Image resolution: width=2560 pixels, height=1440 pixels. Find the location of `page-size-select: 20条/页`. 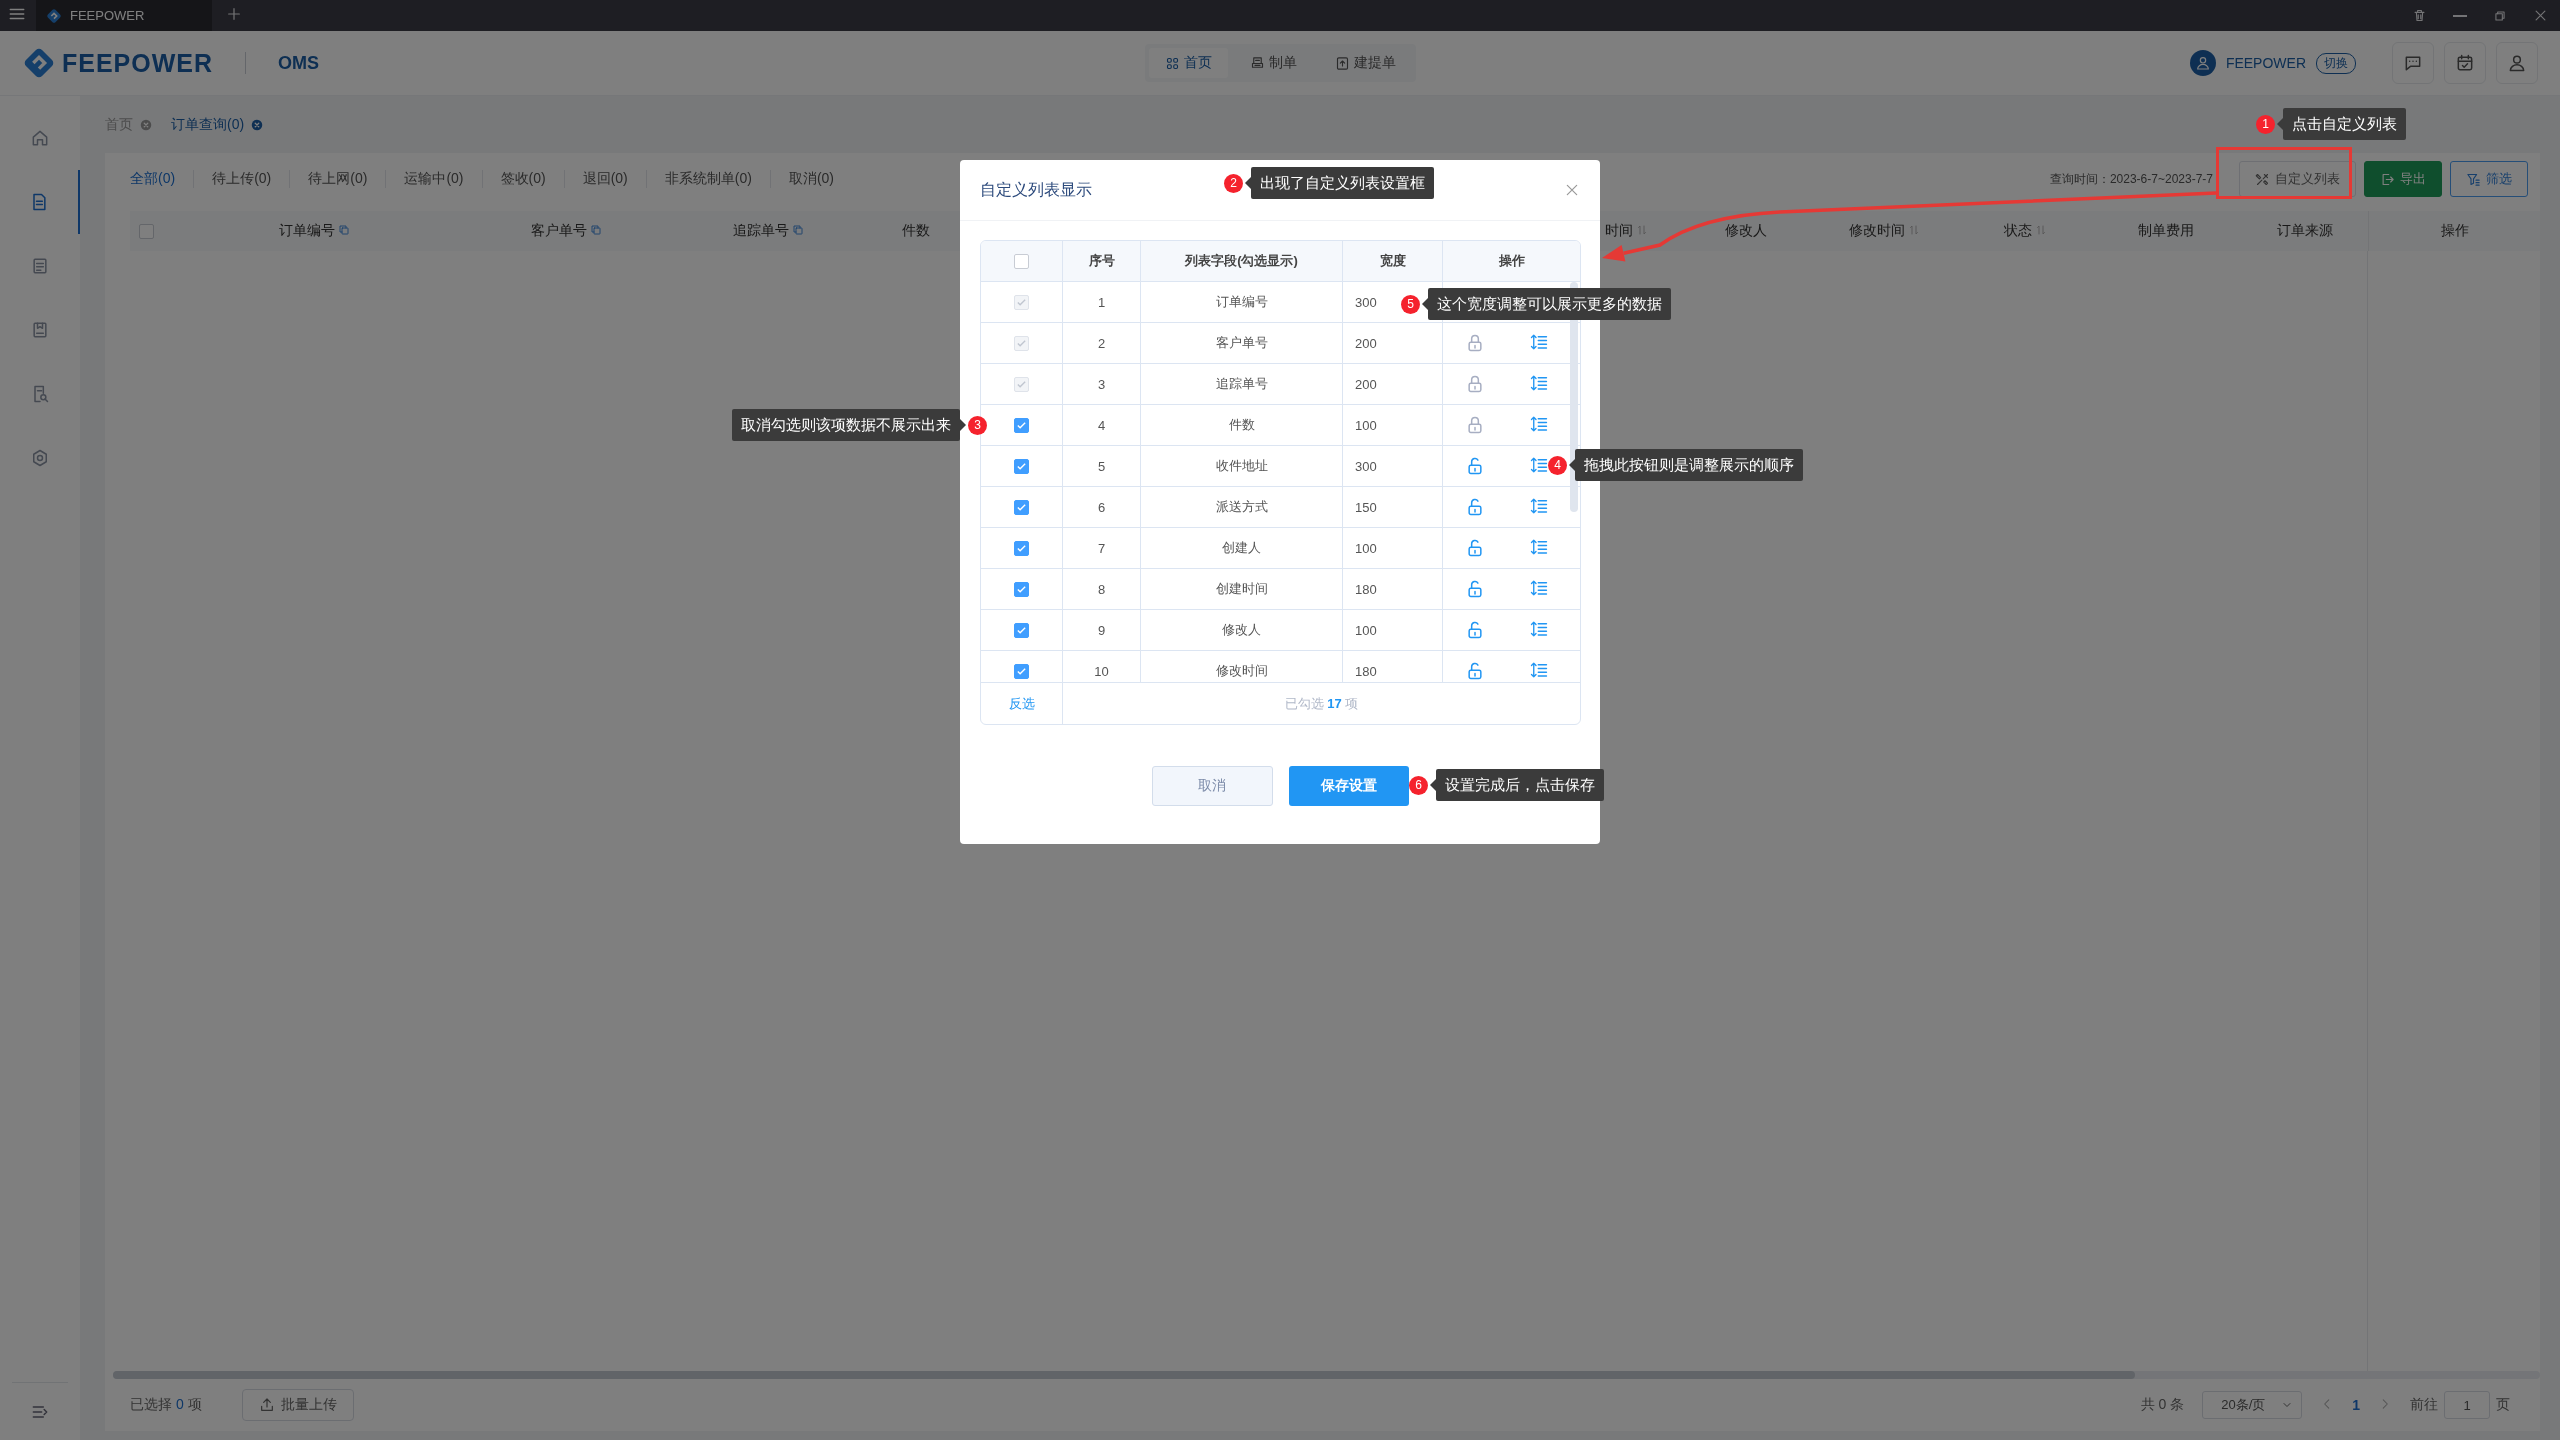

page-size-select: 20条/页 is located at coordinates (2252, 1405).